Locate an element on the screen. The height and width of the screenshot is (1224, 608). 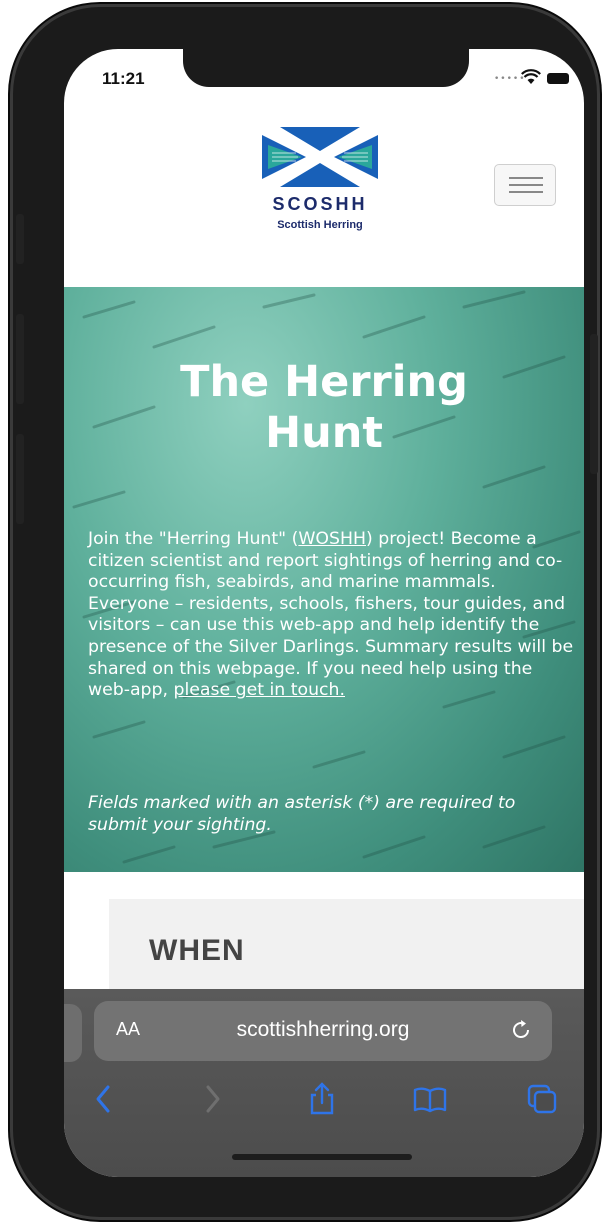
notch is located at coordinates (326, 68).